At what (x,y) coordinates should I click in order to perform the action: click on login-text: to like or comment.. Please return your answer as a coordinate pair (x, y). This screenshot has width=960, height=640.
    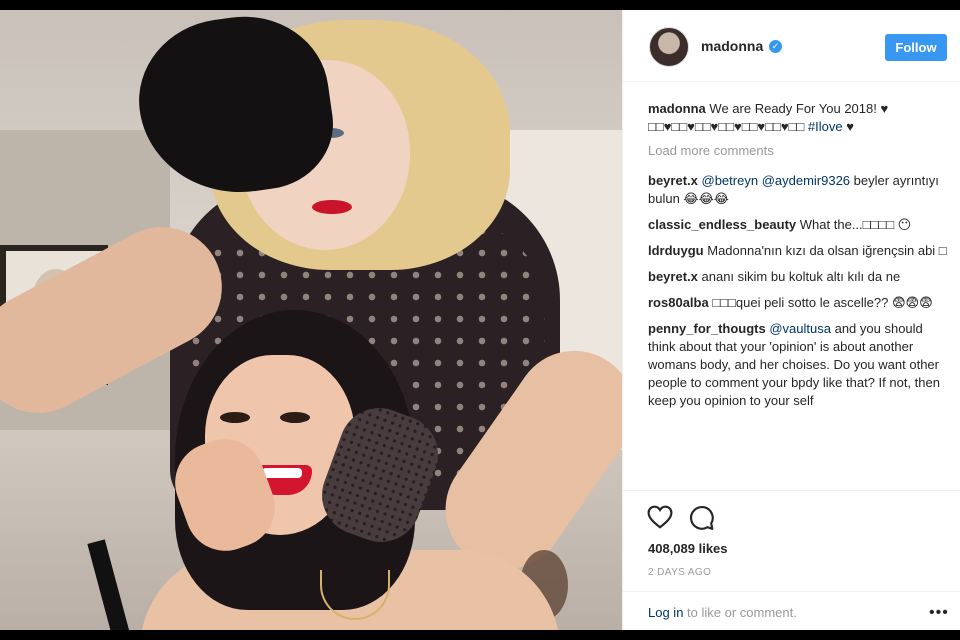
    Looking at the image, I should click on (740, 612).